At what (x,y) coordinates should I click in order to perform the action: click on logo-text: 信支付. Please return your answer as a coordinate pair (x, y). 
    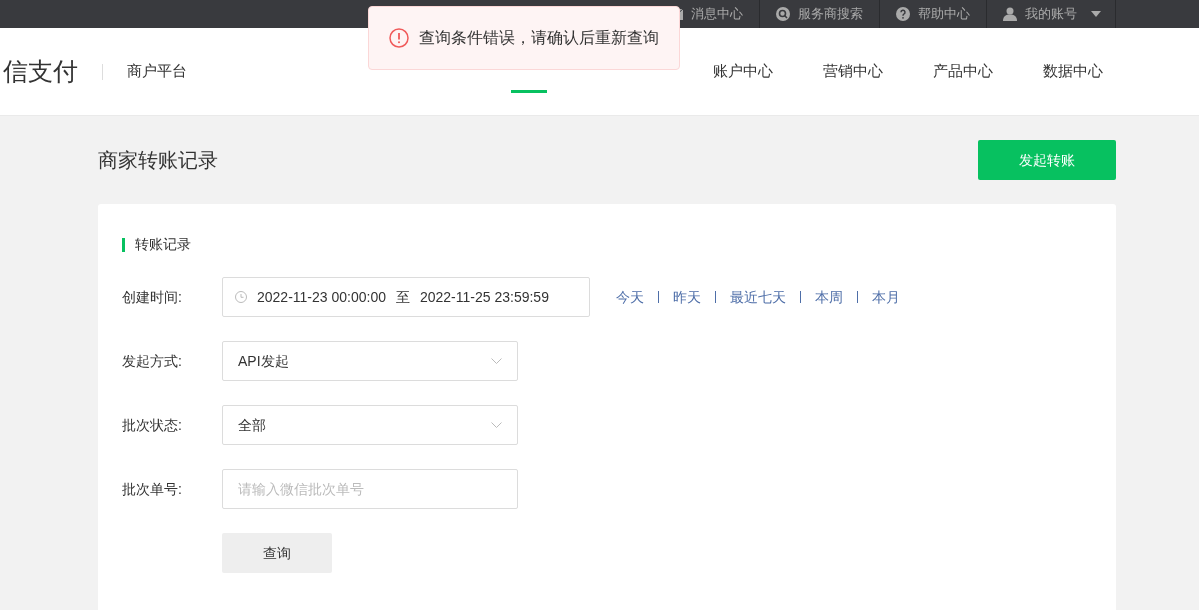
    Looking at the image, I should click on (40, 71).